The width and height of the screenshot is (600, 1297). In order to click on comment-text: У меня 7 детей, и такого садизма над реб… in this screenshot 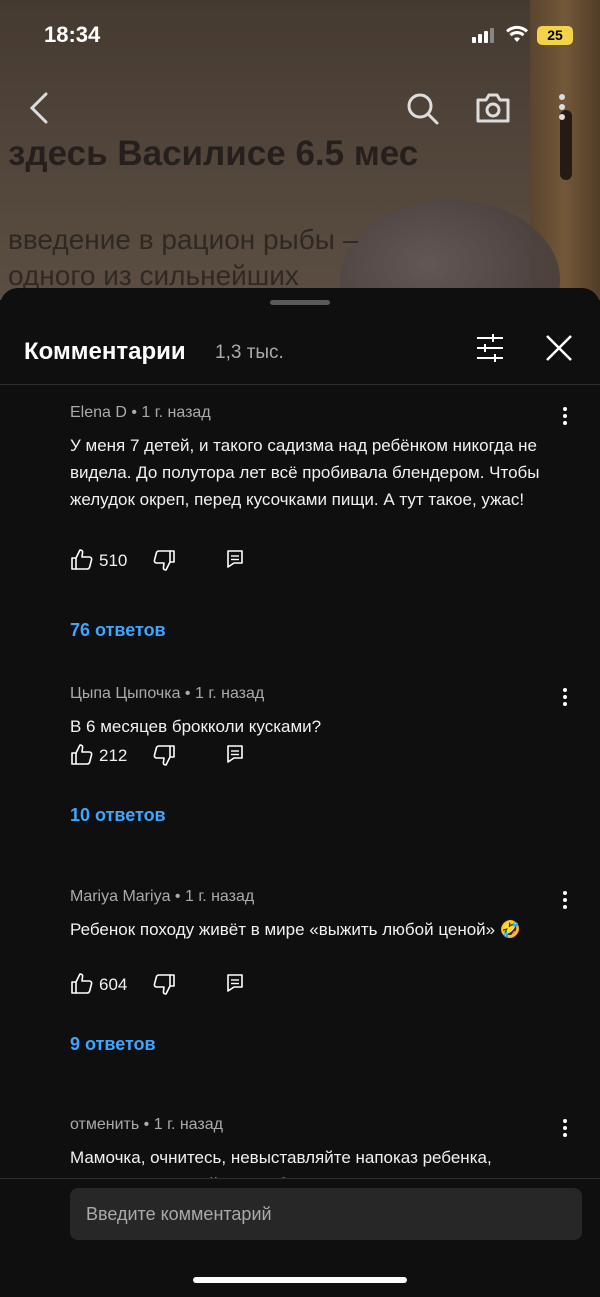, I will do `click(305, 472)`.